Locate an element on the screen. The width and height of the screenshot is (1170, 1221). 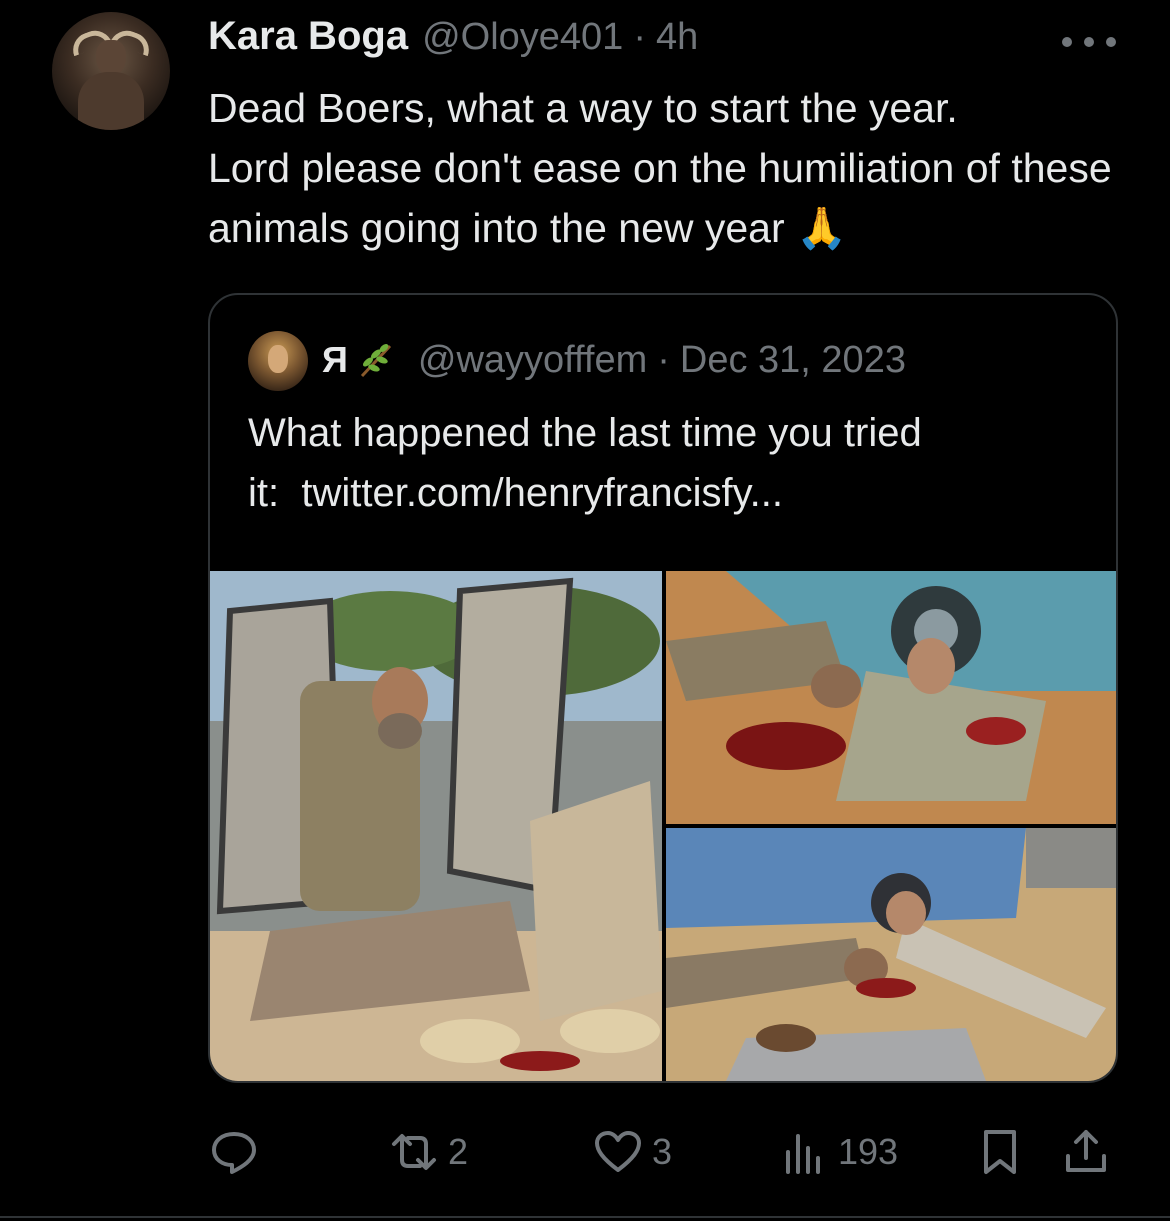
quoted-author-name: Я is located at coordinates (335, 360).